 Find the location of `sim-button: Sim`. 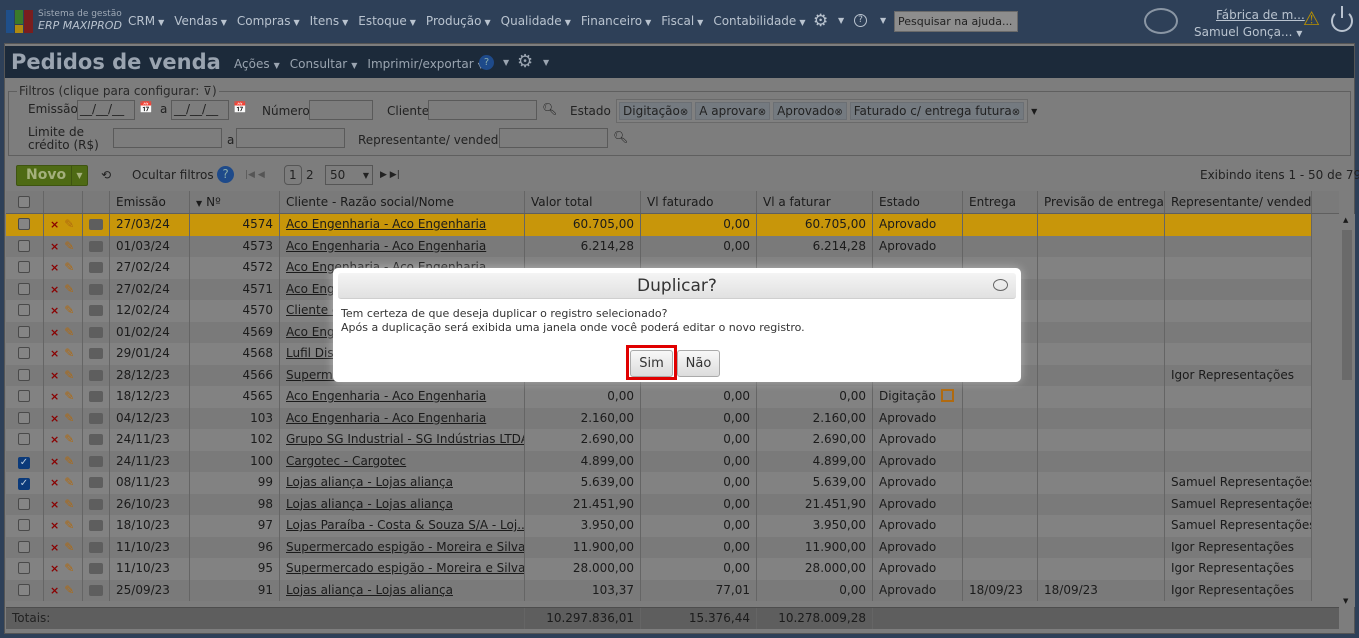

sim-button: Sim is located at coordinates (651, 363).